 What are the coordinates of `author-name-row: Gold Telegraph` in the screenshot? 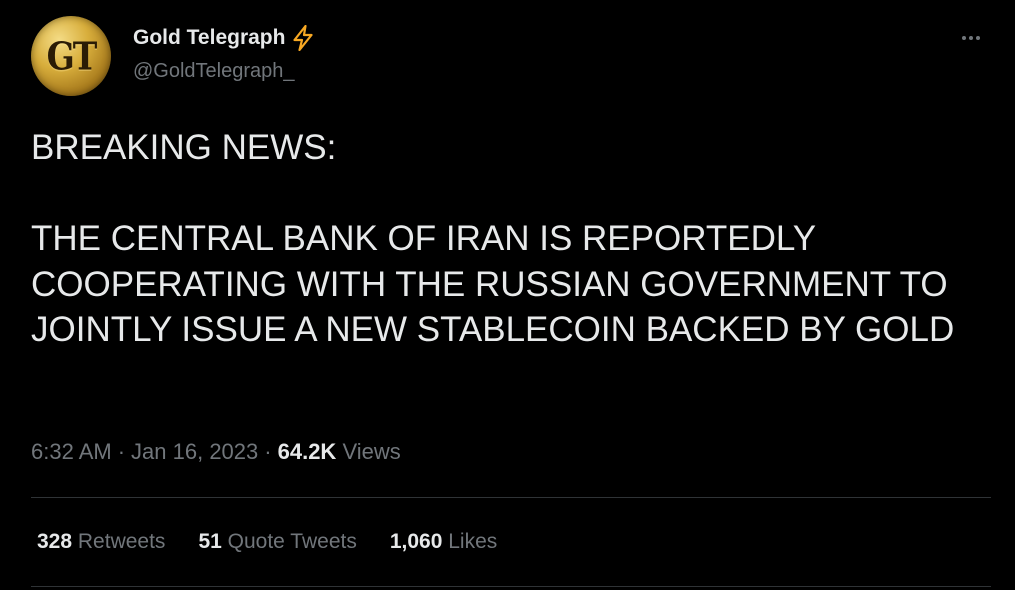 It's located at (224, 38).